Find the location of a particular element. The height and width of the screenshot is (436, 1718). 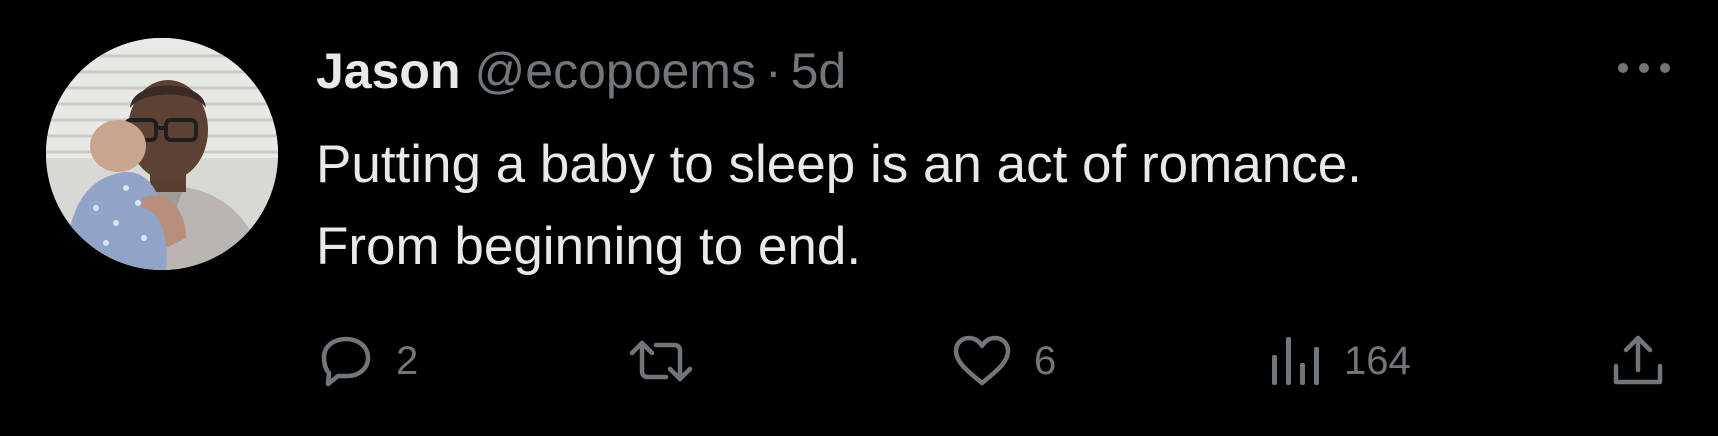

reply-count: 2 is located at coordinates (407, 361).